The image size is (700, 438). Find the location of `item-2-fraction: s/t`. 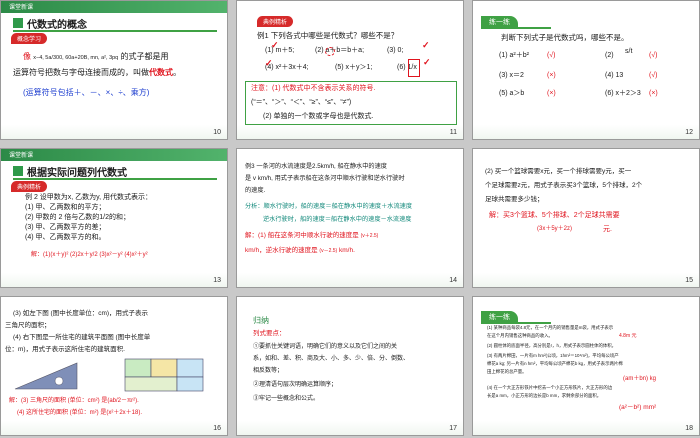

item-2-fraction: s/t is located at coordinates (629, 51).